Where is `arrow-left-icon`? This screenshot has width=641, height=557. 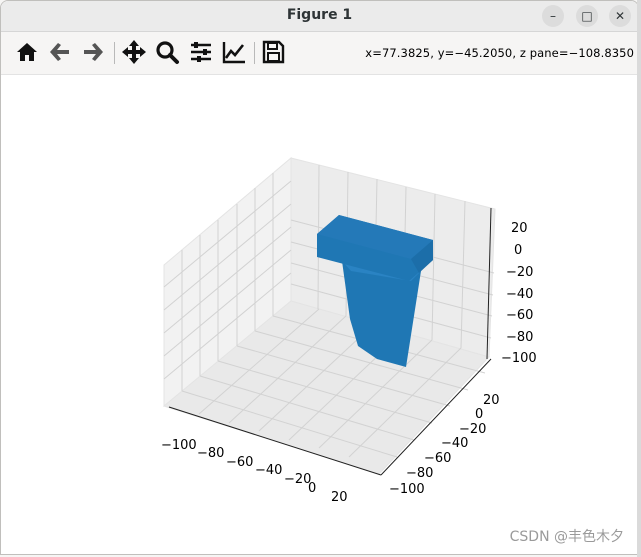
arrow-left-icon is located at coordinates (59, 52).